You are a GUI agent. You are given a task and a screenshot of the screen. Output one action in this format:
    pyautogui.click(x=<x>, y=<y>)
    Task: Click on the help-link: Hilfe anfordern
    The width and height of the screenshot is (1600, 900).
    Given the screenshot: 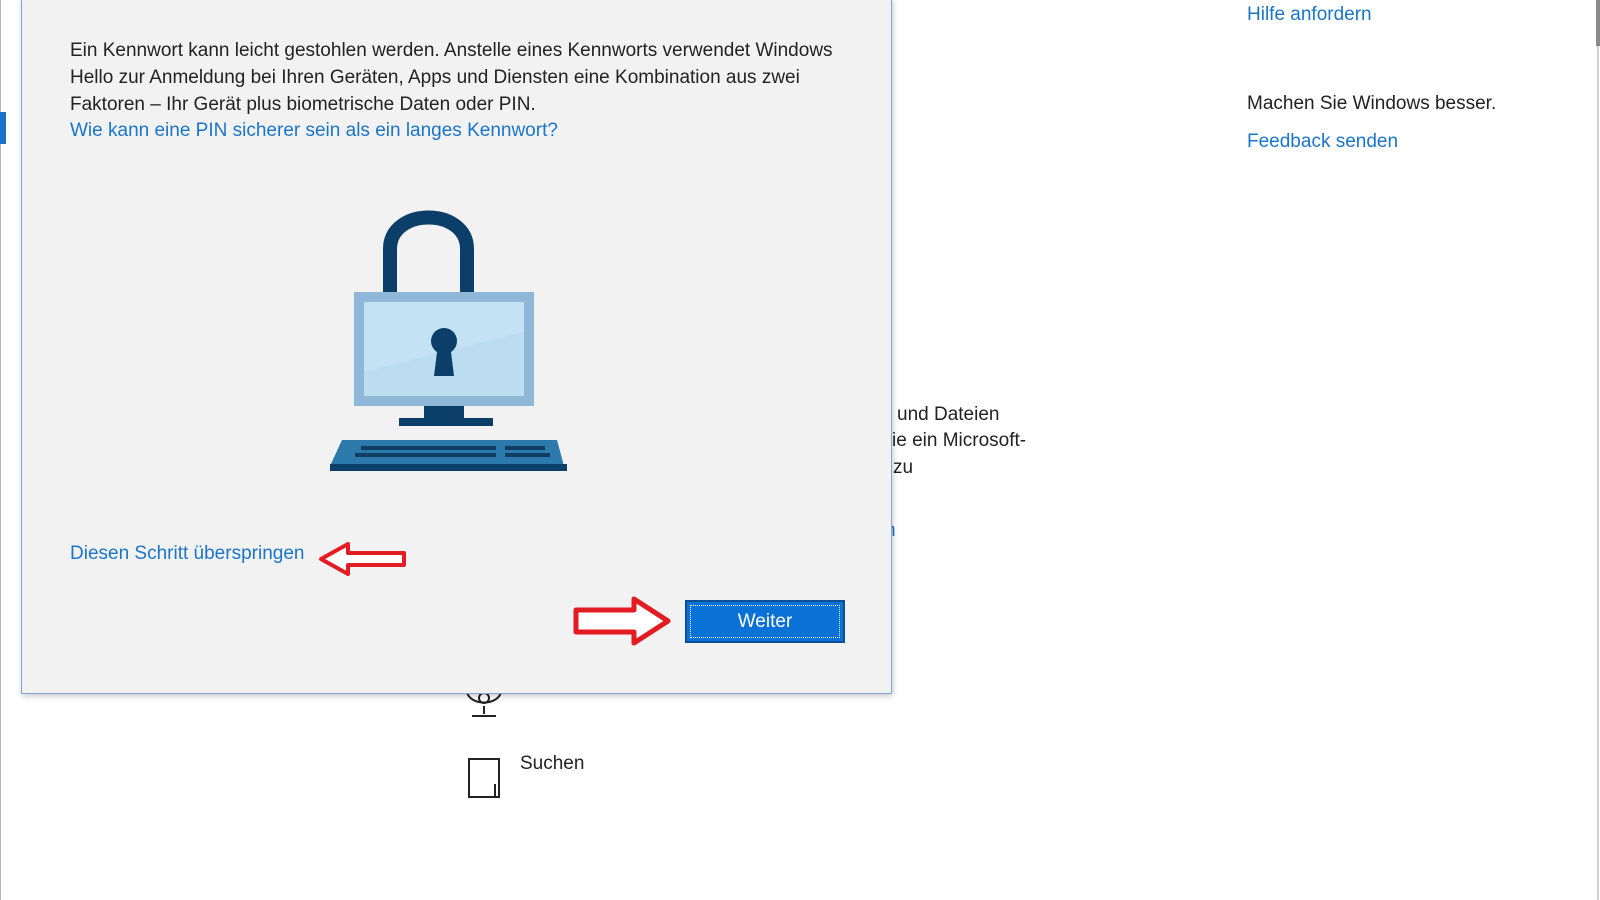 What is the action you would take?
    pyautogui.click(x=1309, y=15)
    